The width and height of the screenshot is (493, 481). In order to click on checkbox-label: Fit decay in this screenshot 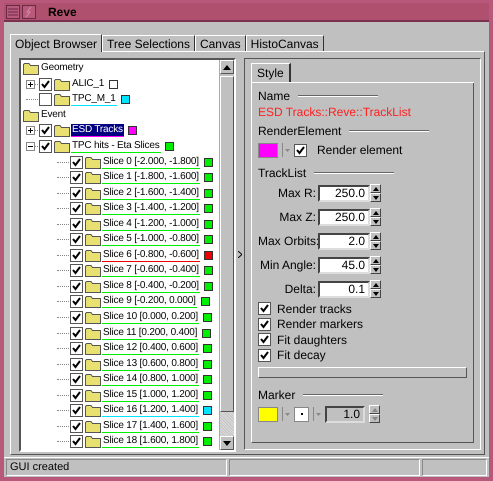, I will do `click(301, 355)`.